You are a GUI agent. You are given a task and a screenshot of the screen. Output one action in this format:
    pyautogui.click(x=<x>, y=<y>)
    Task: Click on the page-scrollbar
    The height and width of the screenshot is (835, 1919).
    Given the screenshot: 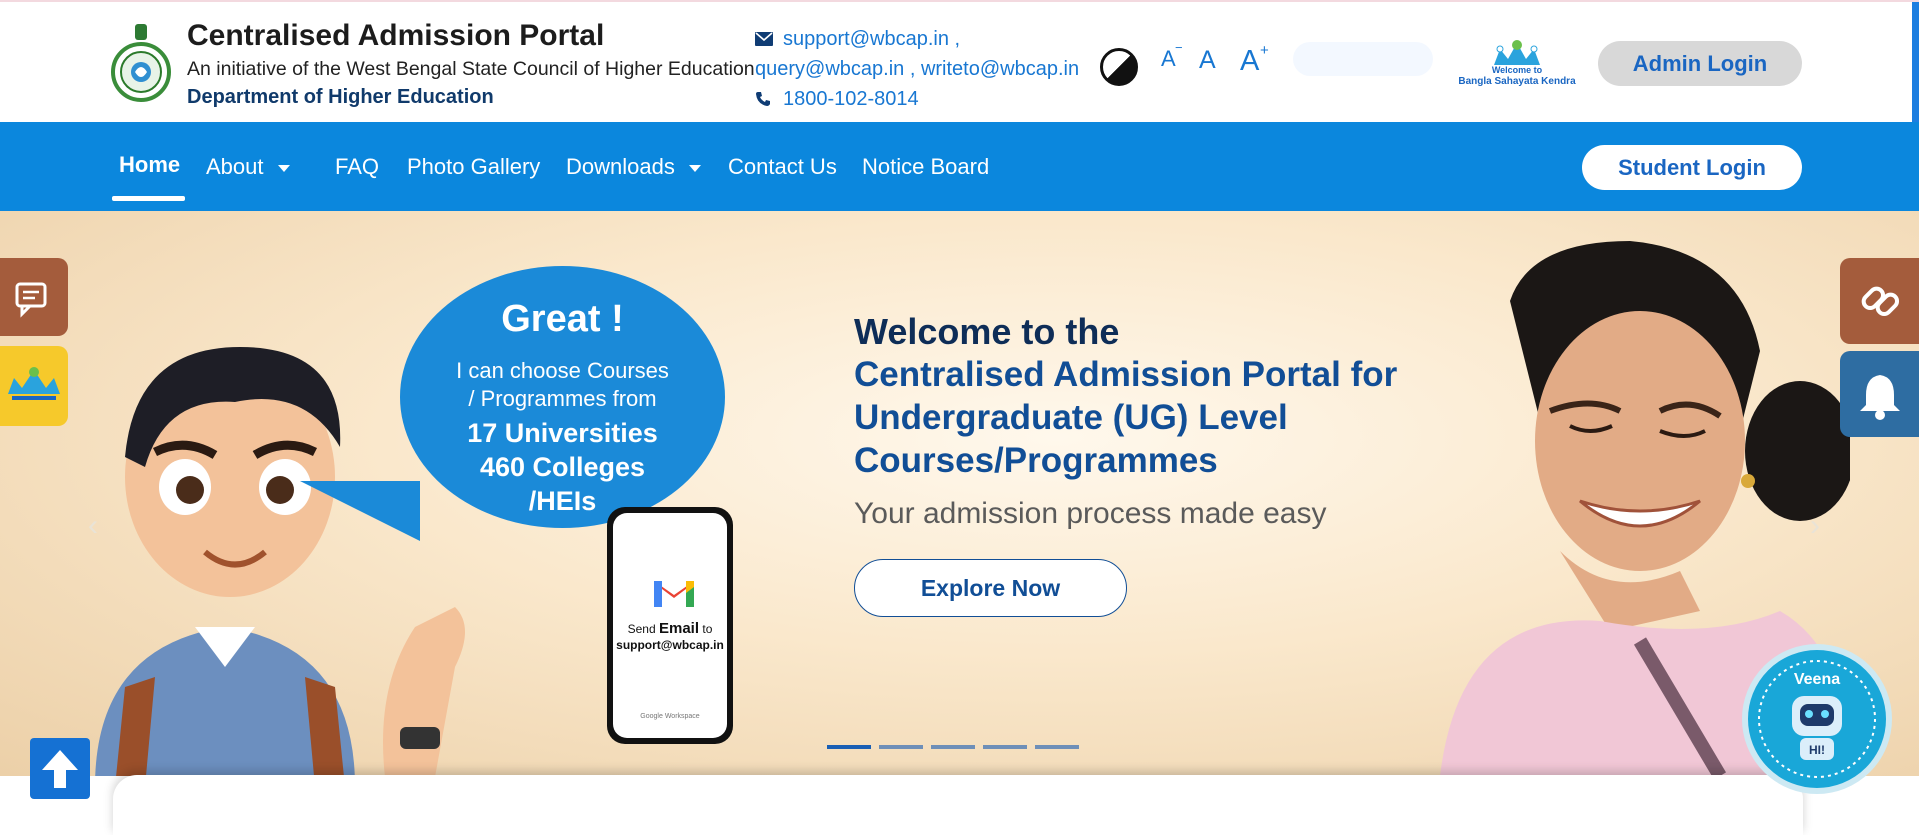 What is the action you would take?
    pyautogui.click(x=1915, y=63)
    